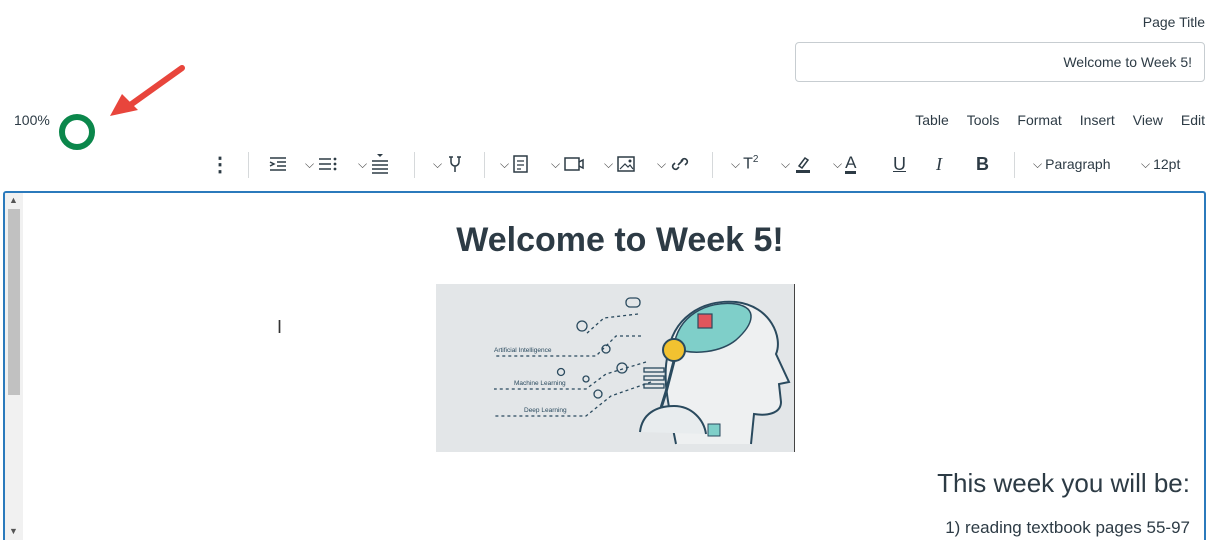 This screenshot has height=540, width=1219. What do you see at coordinates (1039, 120) in the screenshot?
I see `menu-format: Format` at bounding box center [1039, 120].